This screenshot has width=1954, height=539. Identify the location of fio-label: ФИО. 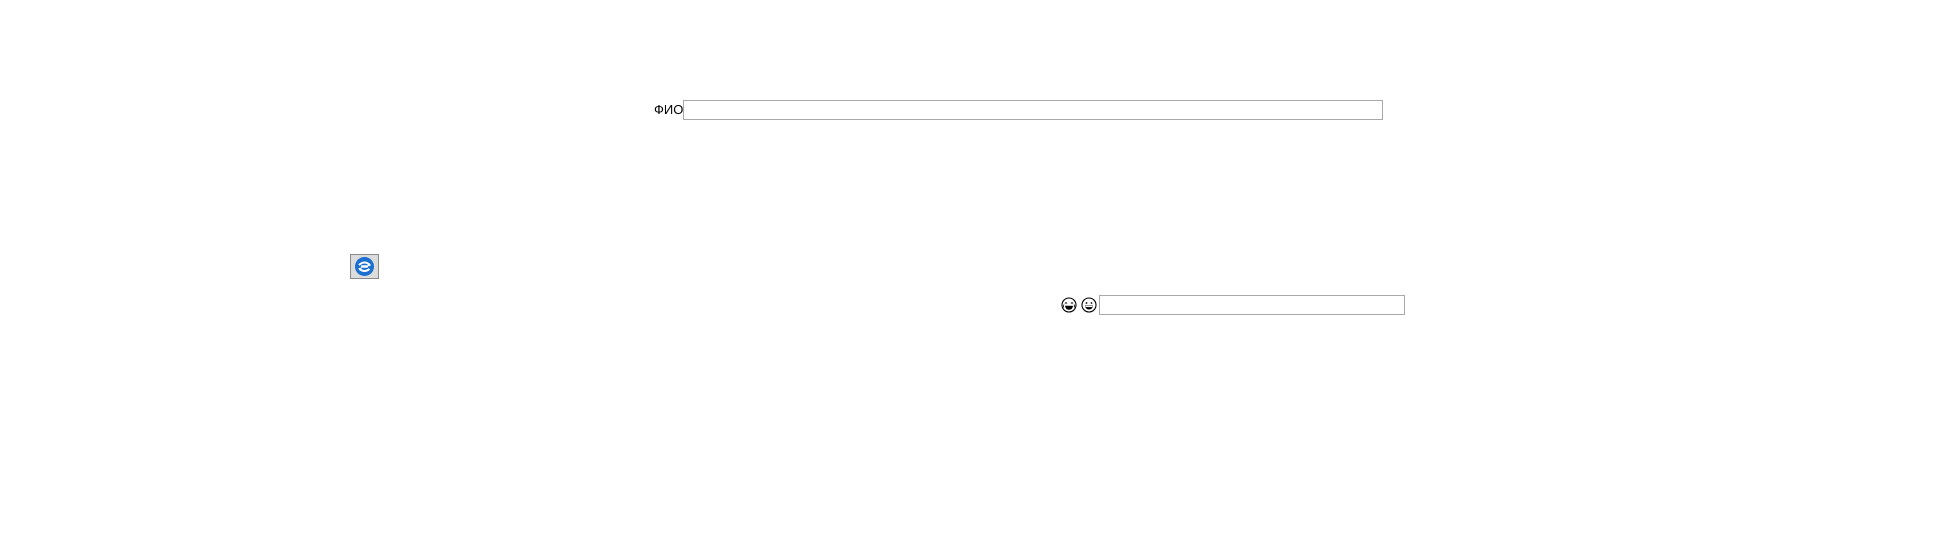
(669, 109).